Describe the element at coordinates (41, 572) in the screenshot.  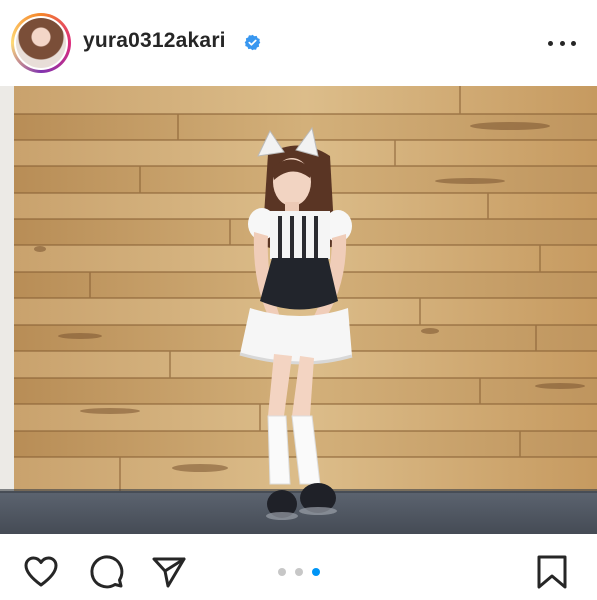
I see `heart-icon` at that location.